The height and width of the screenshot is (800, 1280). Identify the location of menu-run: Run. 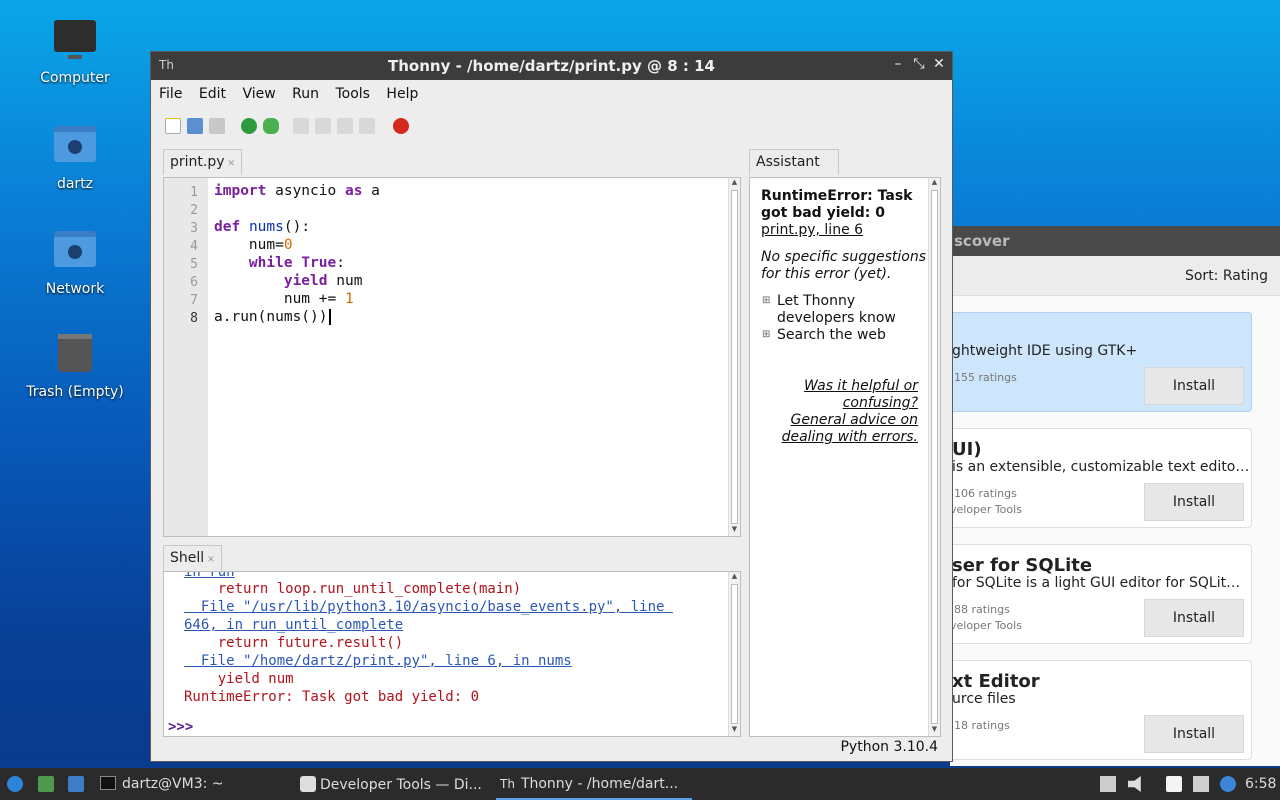
(305, 94).